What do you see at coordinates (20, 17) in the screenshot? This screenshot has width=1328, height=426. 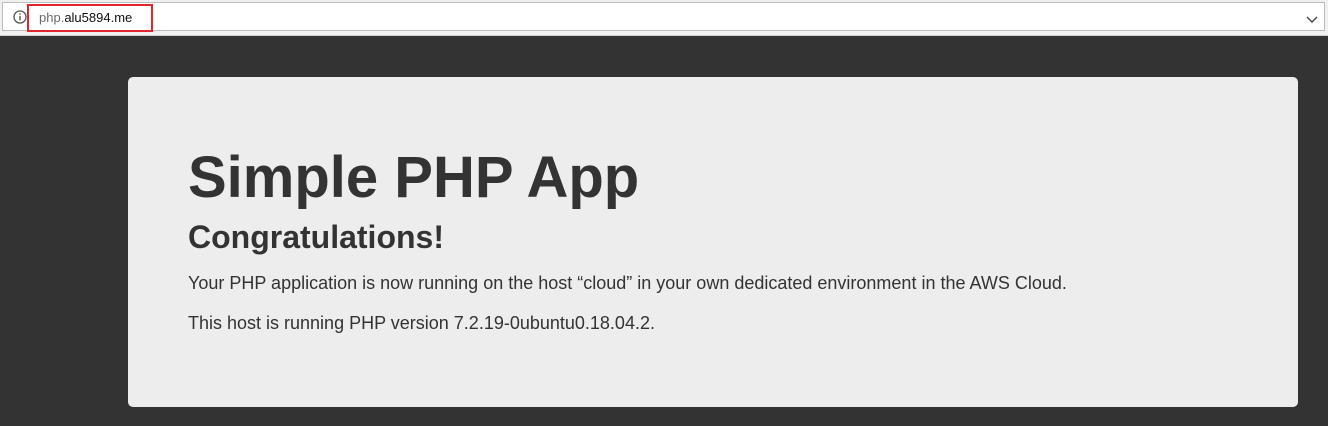 I see `info-icon` at bounding box center [20, 17].